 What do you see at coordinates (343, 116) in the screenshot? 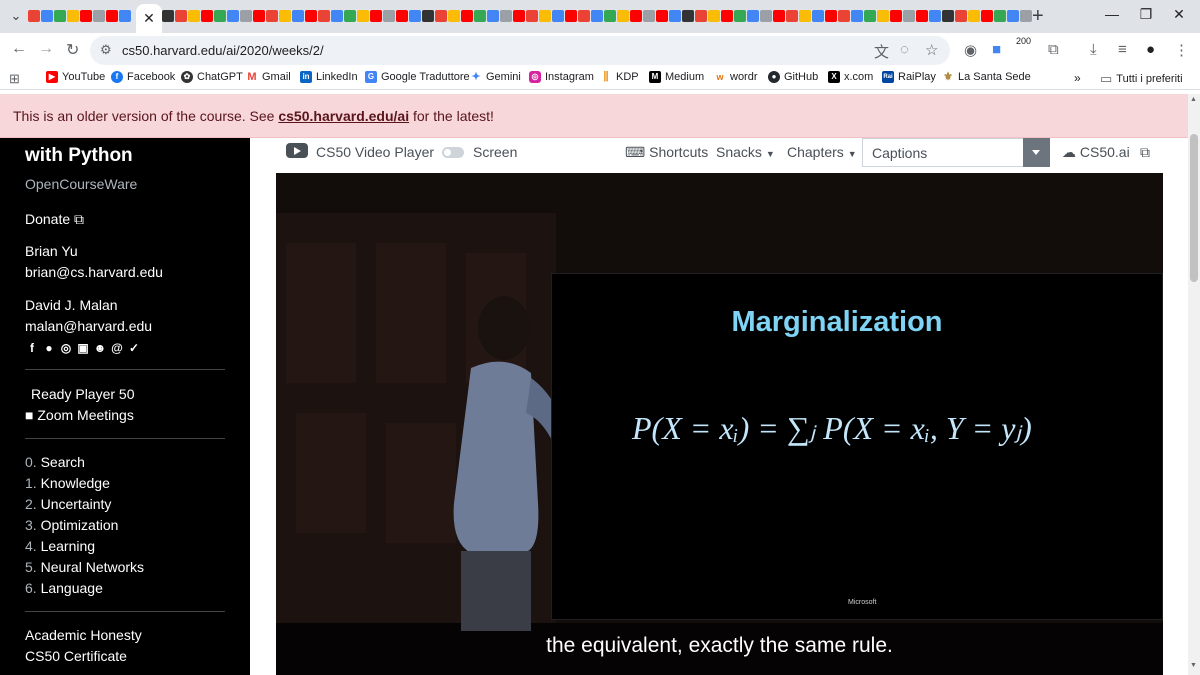
I see `latest-course-link: cs50.harvard.edu/ai` at bounding box center [343, 116].